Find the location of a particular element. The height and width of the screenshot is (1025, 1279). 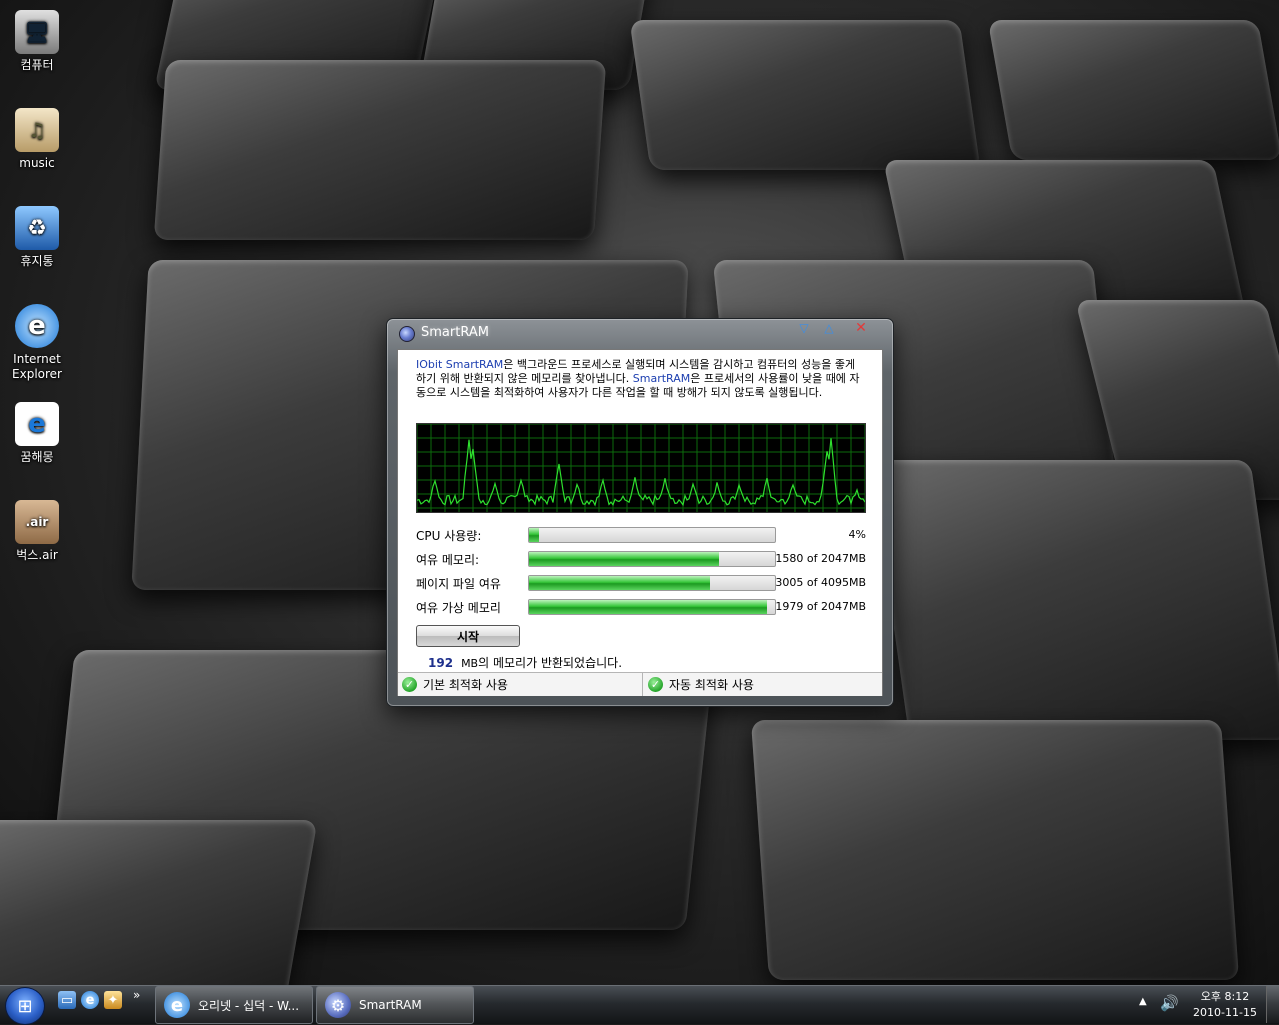

close-button: ✕ is located at coordinates (861, 328).